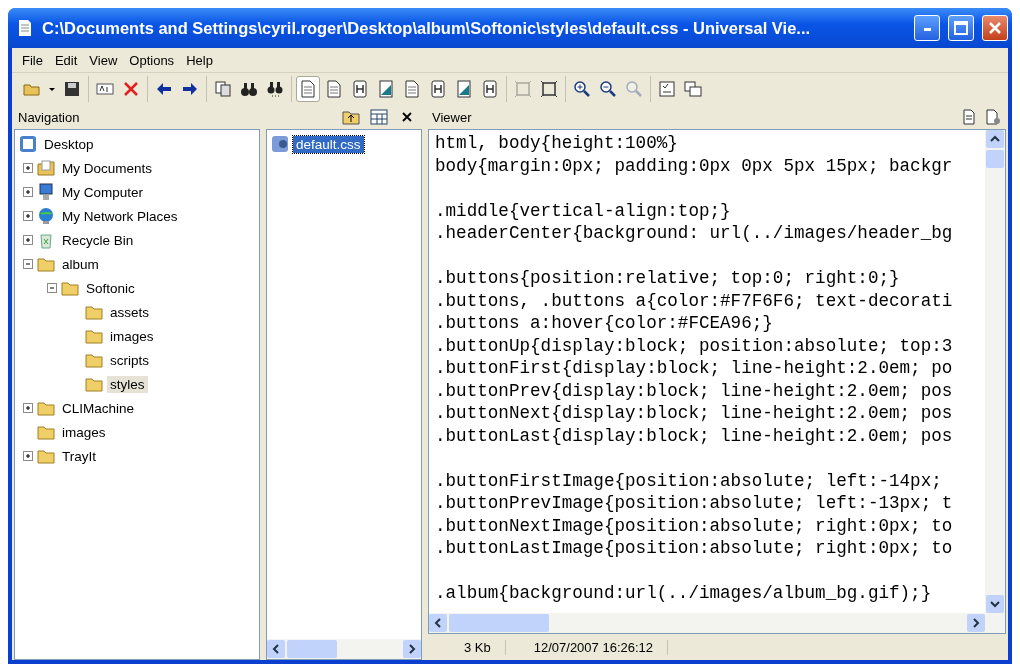 This screenshot has height=672, width=1020. What do you see at coordinates (583, 210) in the screenshot?
I see `code-line: .middle{vertical-align:top;}` at bounding box center [583, 210].